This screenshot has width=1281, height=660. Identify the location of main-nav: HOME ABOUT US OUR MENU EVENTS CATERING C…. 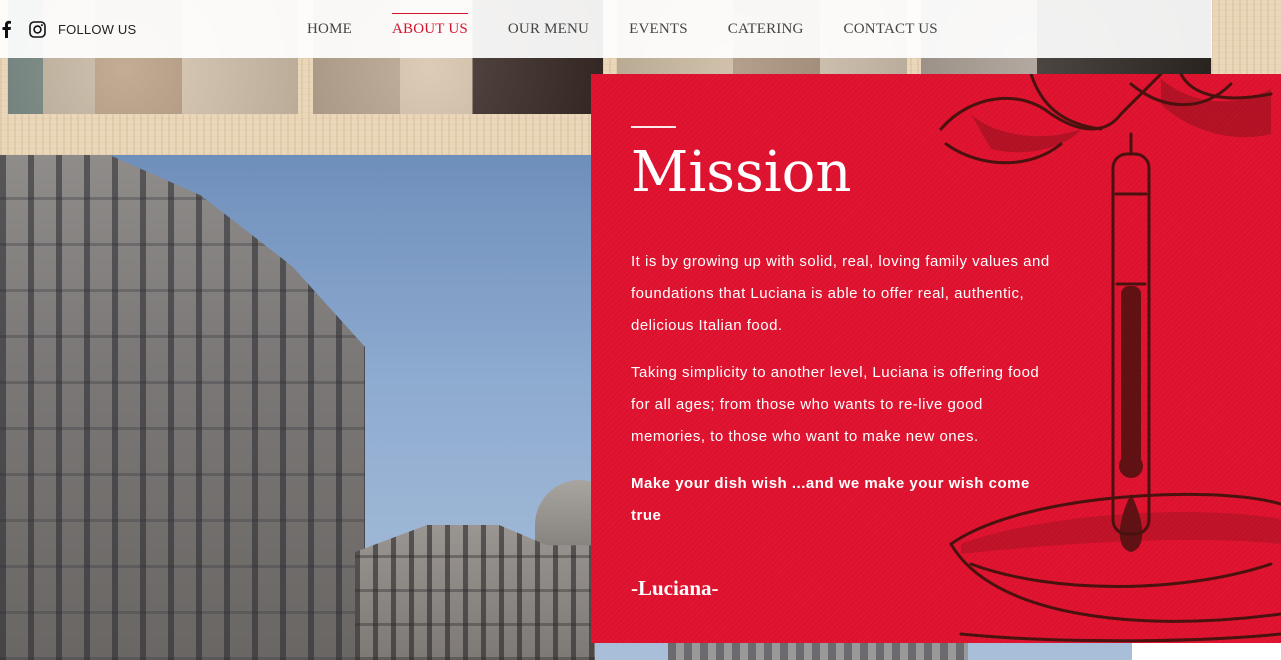
(622, 29).